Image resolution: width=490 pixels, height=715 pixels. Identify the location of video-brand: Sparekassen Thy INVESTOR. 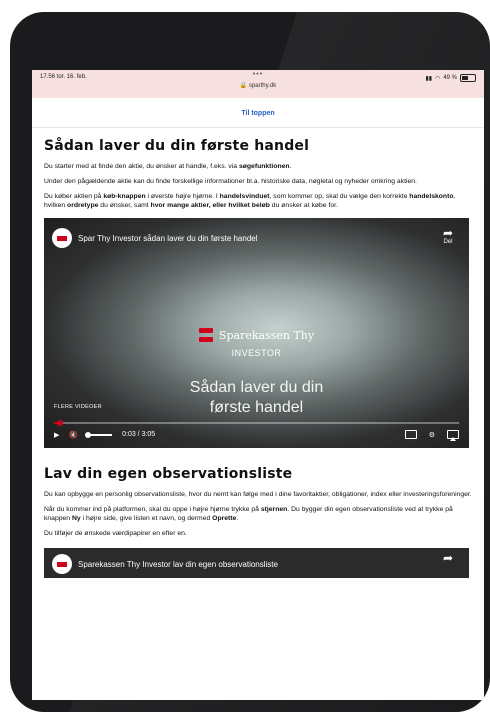
(256, 343).